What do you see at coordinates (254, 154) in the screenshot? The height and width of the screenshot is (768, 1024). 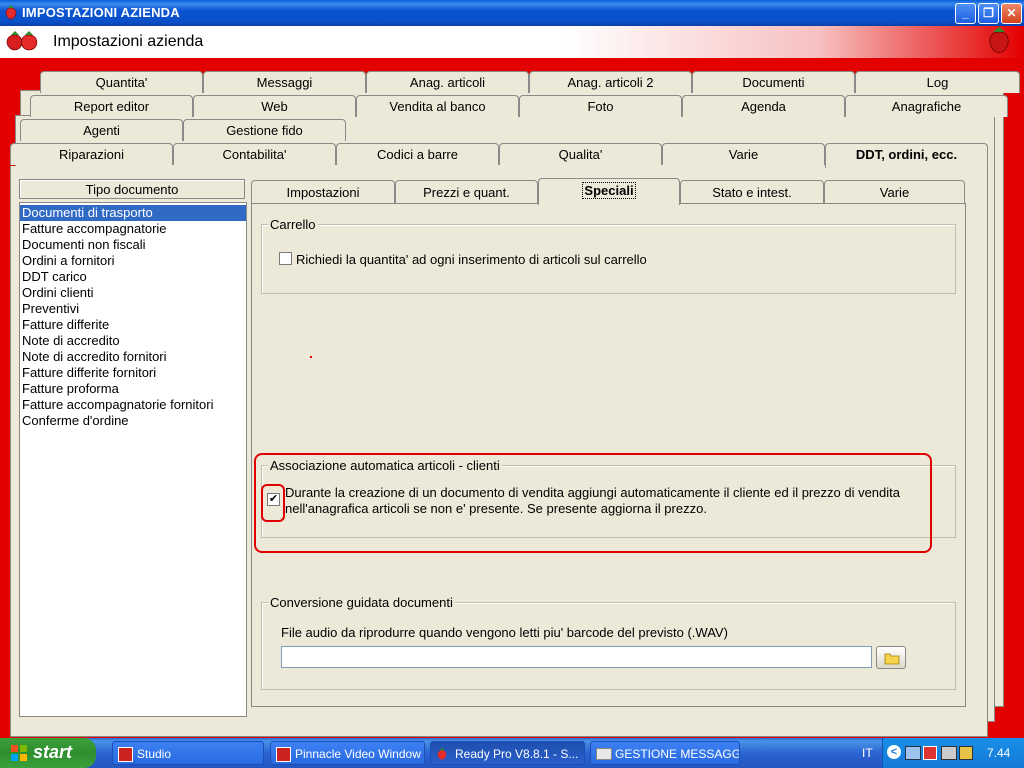 I see `tab-contabilita: Contabilita'` at bounding box center [254, 154].